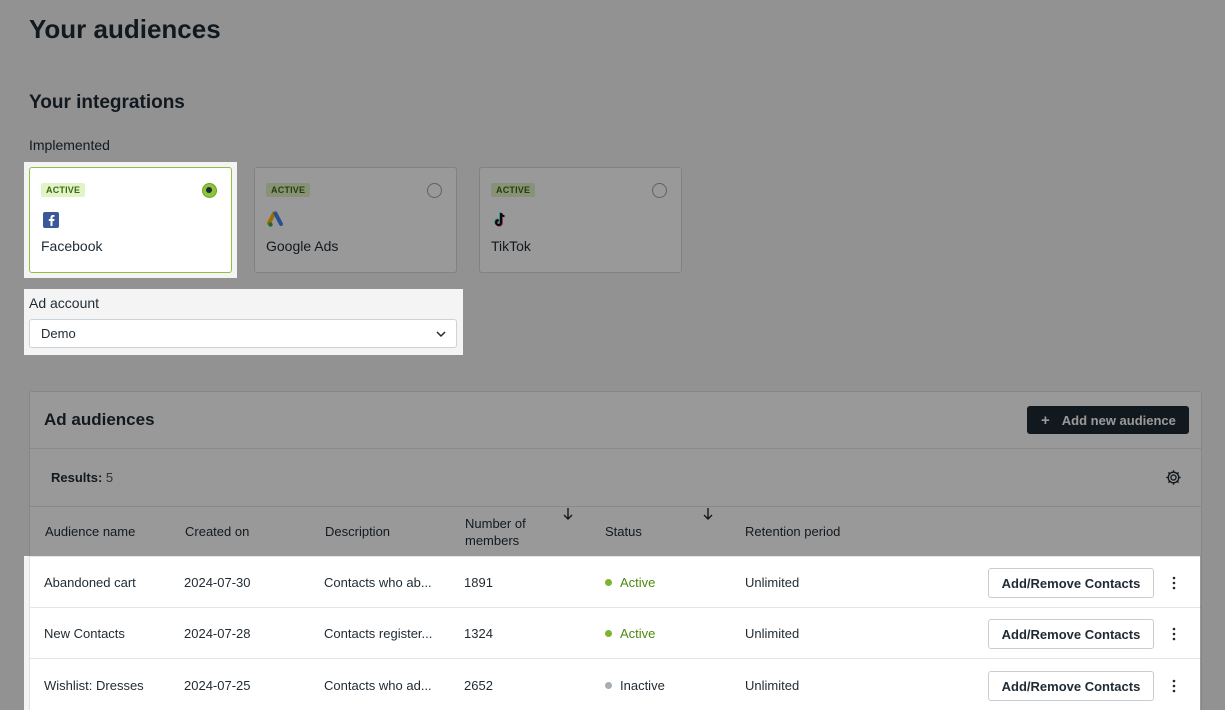 The width and height of the screenshot is (1225, 710). I want to click on column-header-number-of-members: Number of members, so click(495, 531).